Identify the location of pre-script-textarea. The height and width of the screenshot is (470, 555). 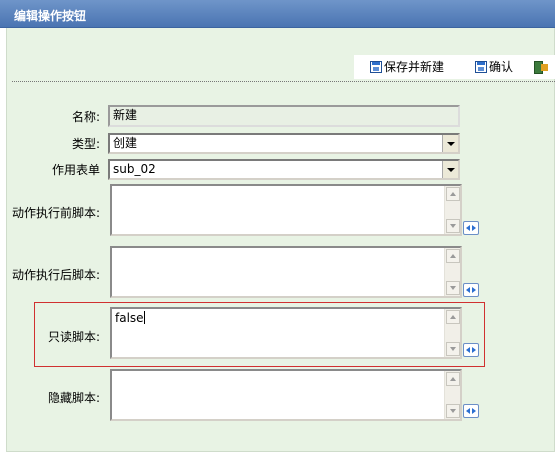
(286, 210).